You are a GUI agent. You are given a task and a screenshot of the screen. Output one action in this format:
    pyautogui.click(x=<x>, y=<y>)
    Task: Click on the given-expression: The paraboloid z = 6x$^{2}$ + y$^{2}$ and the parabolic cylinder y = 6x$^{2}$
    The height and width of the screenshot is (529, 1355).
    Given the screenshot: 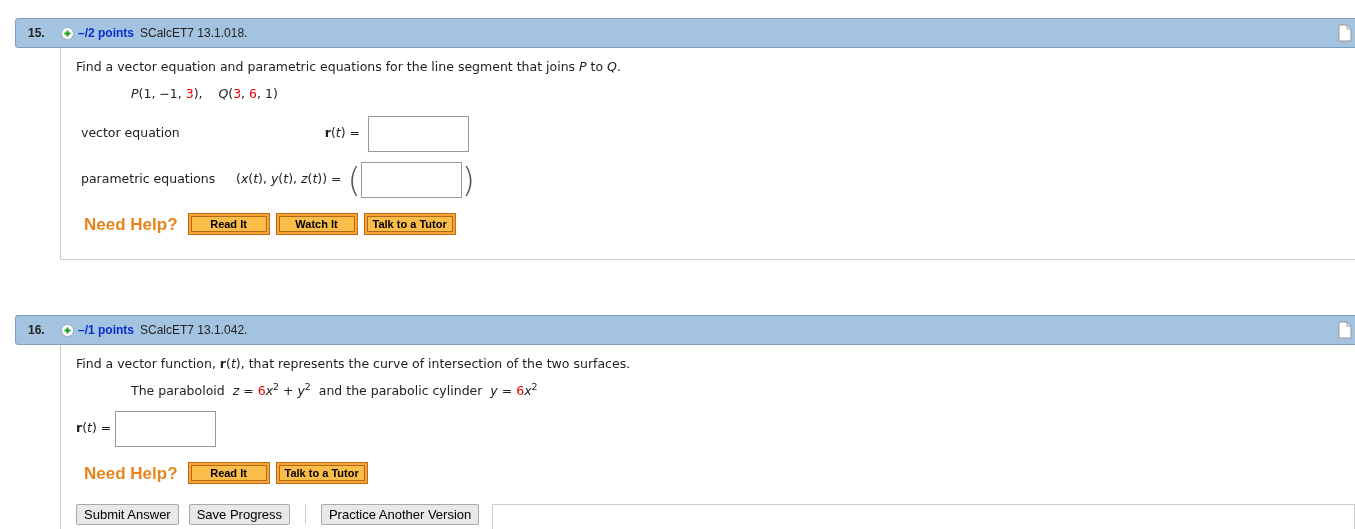 What is the action you would take?
    pyautogui.click(x=335, y=390)
    